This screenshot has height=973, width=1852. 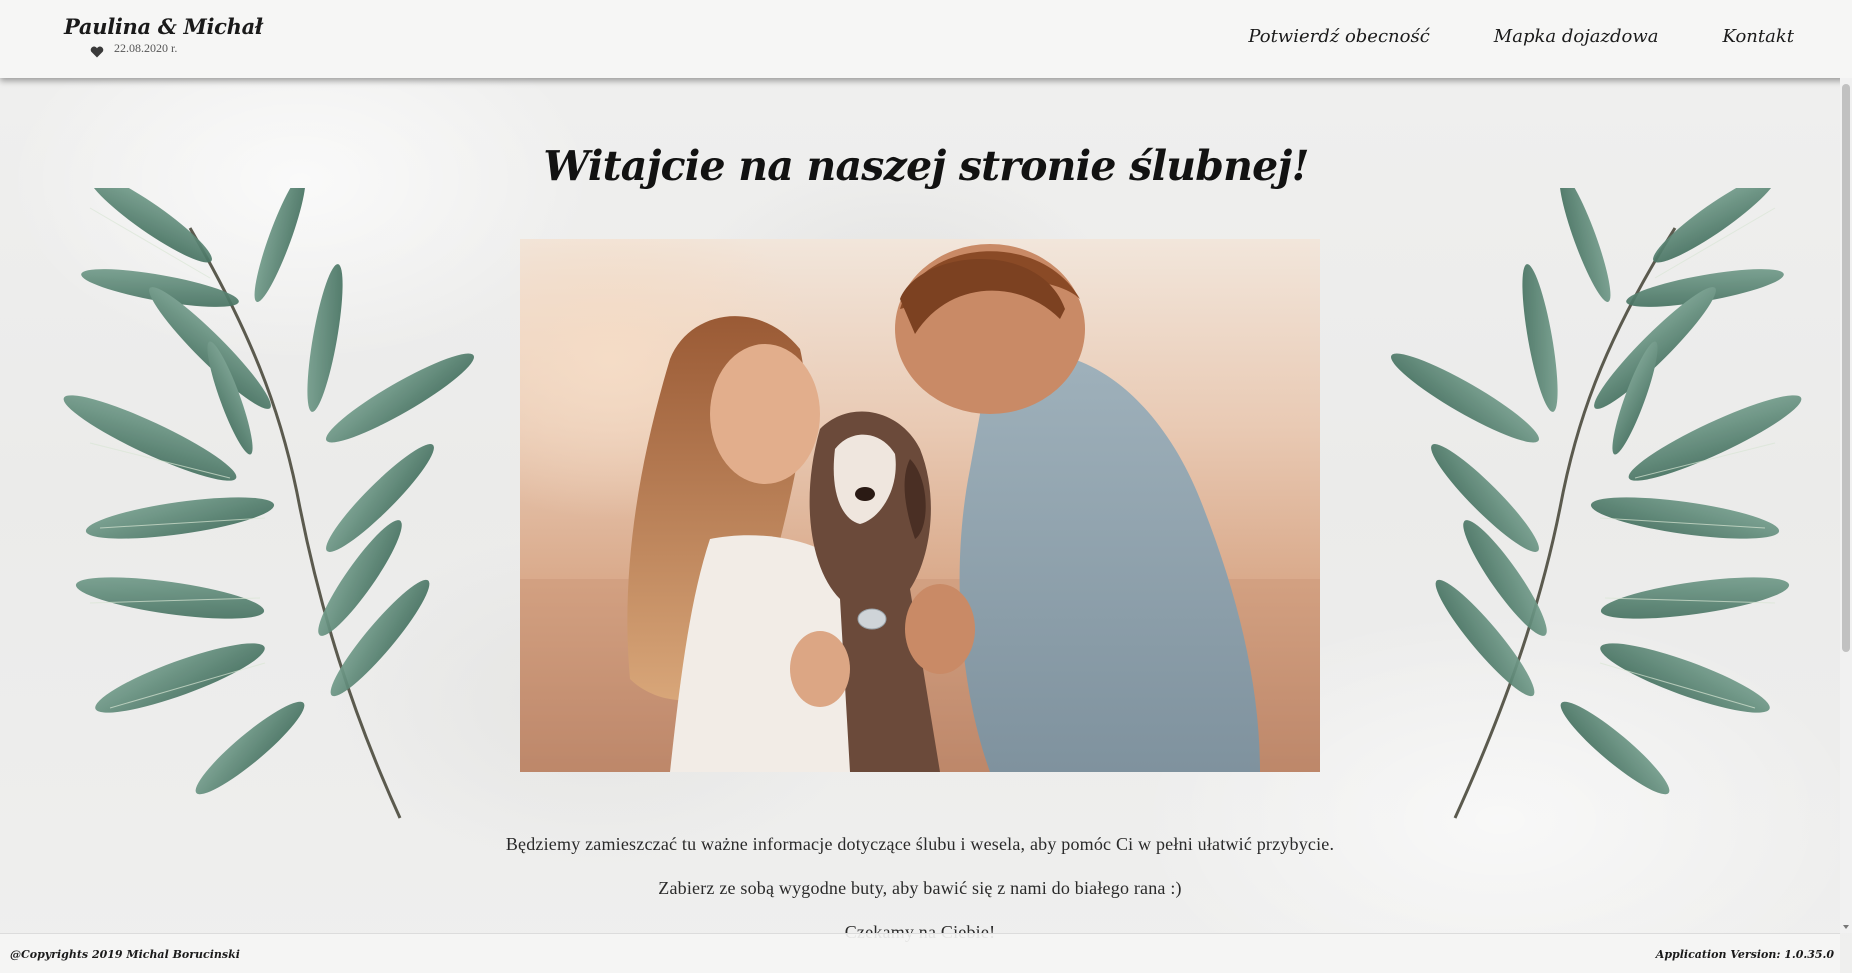 I want to click on right-leaf-branch, so click(x=1596, y=503).